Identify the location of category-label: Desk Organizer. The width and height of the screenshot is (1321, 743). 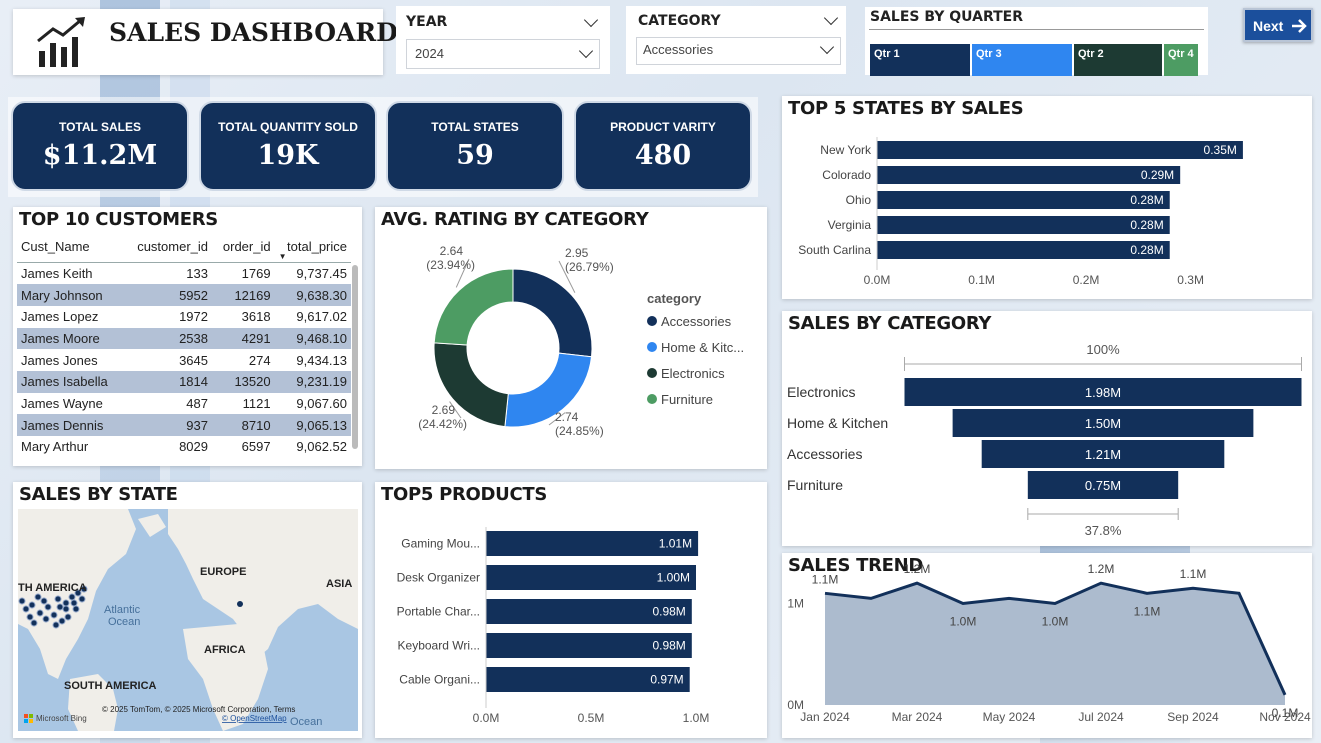
(438, 578).